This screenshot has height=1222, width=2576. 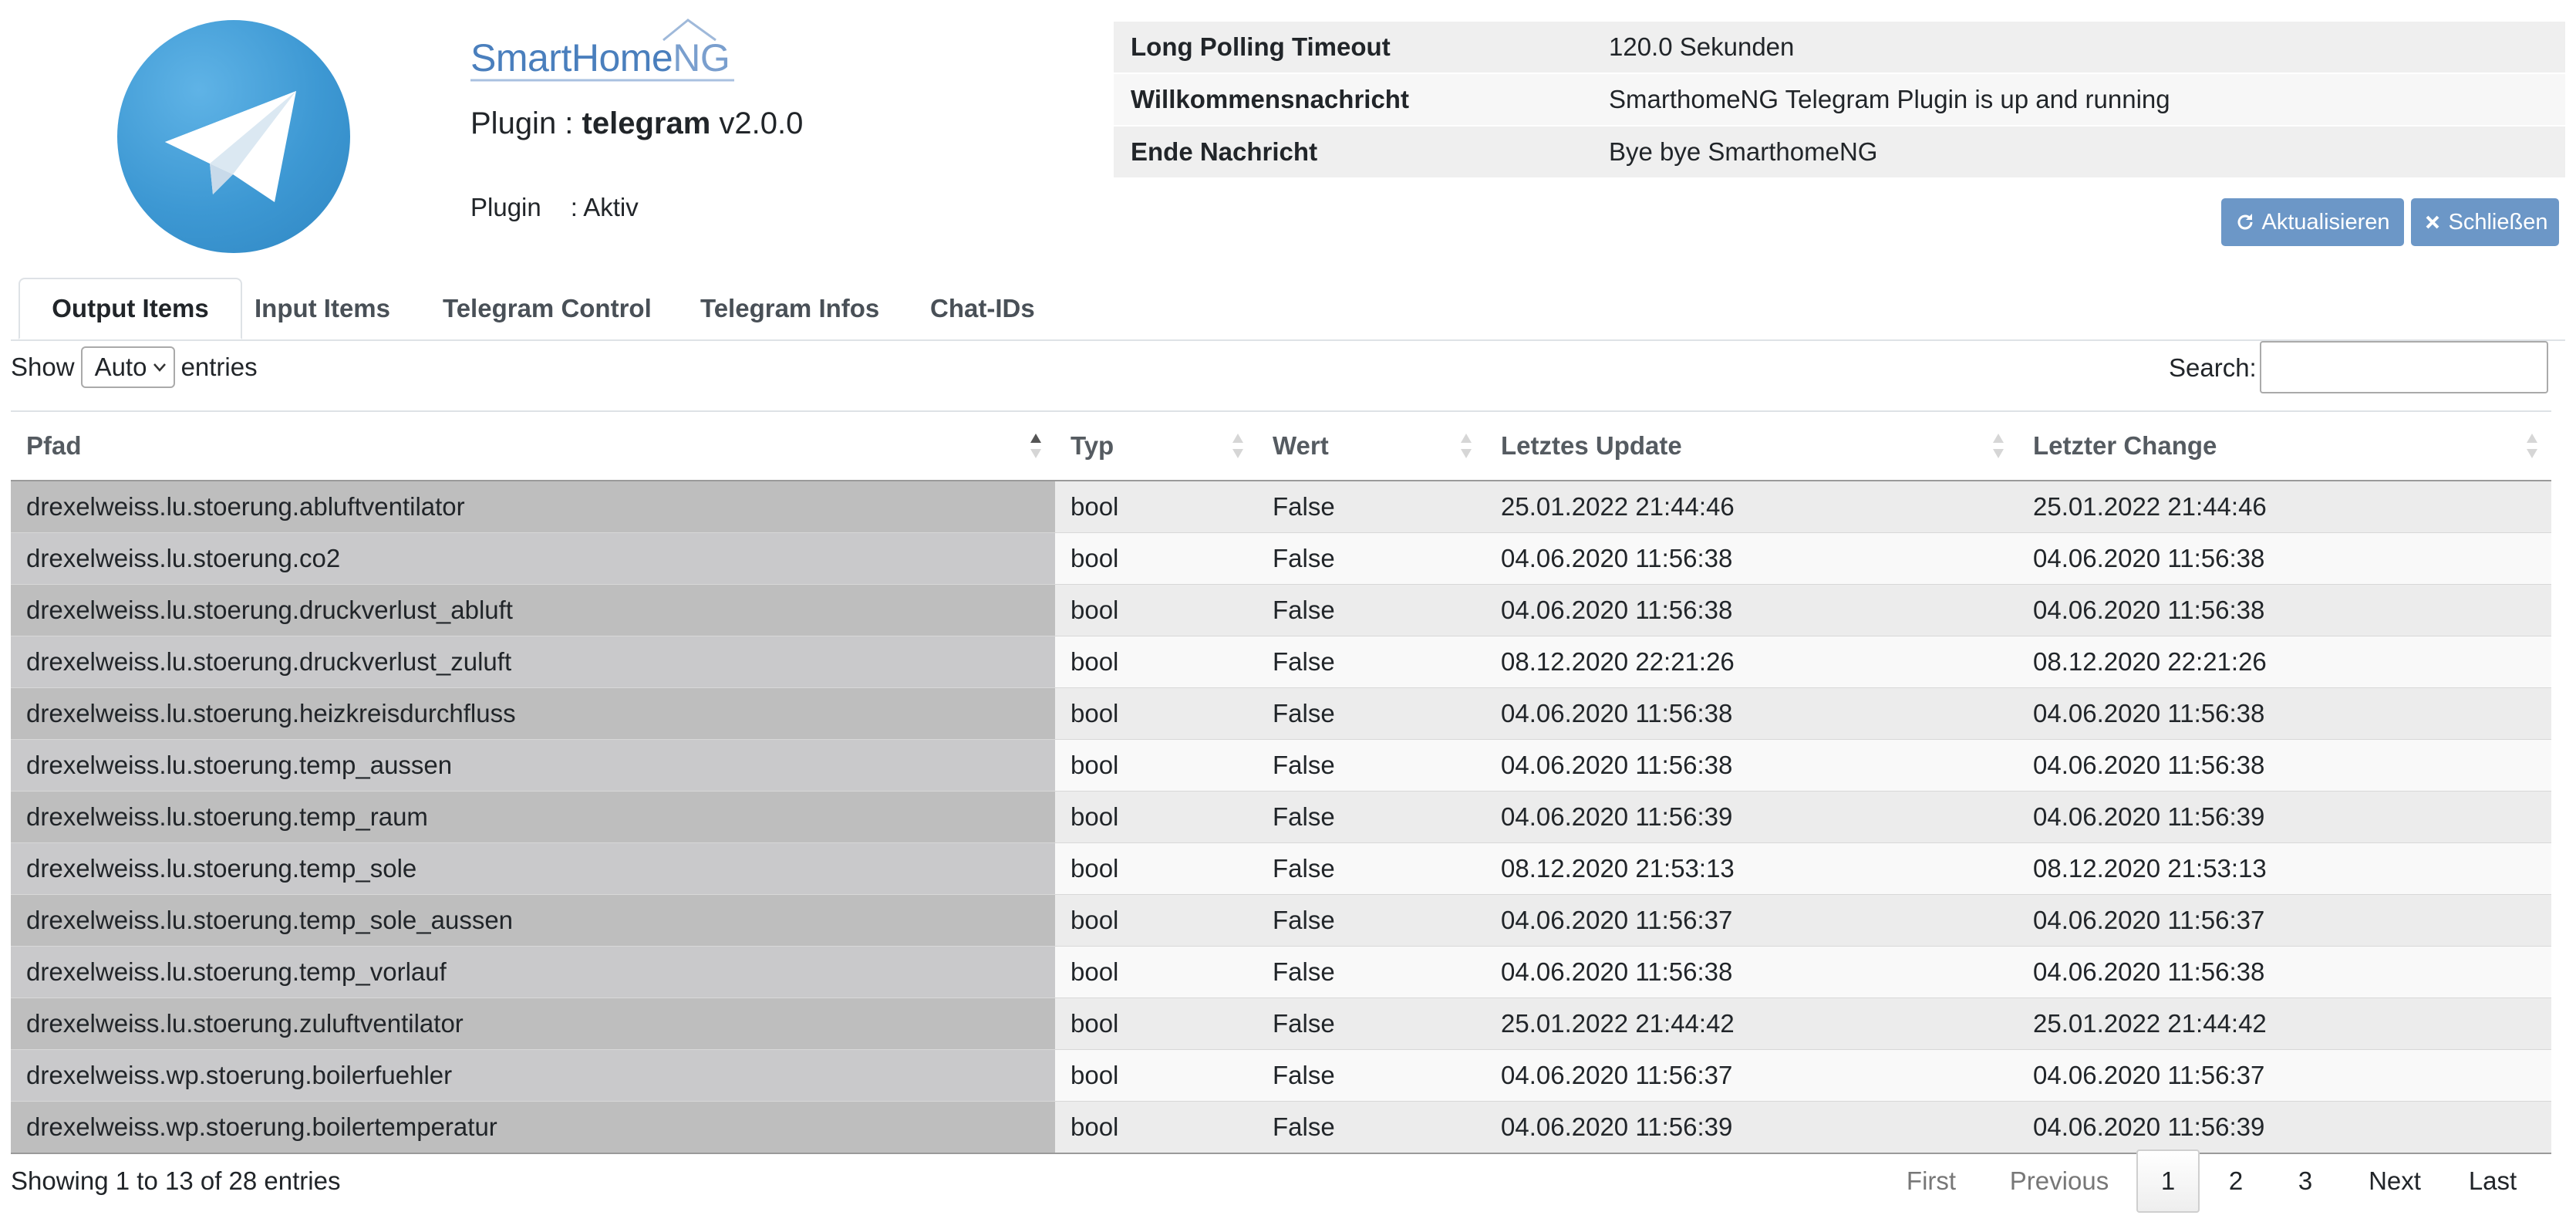 I want to click on cell-pfad: drexelweiss.lu.stoerung.temp_sole_aussen, so click(x=533, y=920).